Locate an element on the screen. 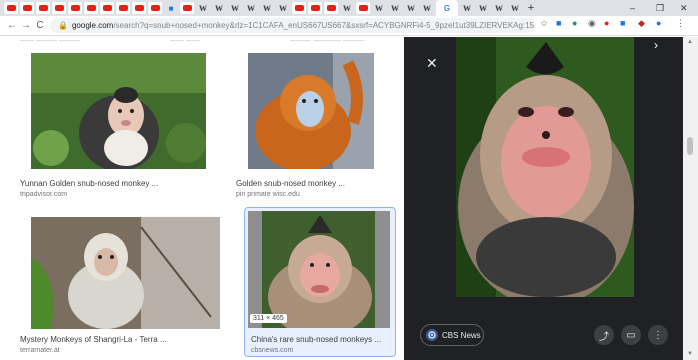  extension-icon: ◆ is located at coordinates (641, 23).